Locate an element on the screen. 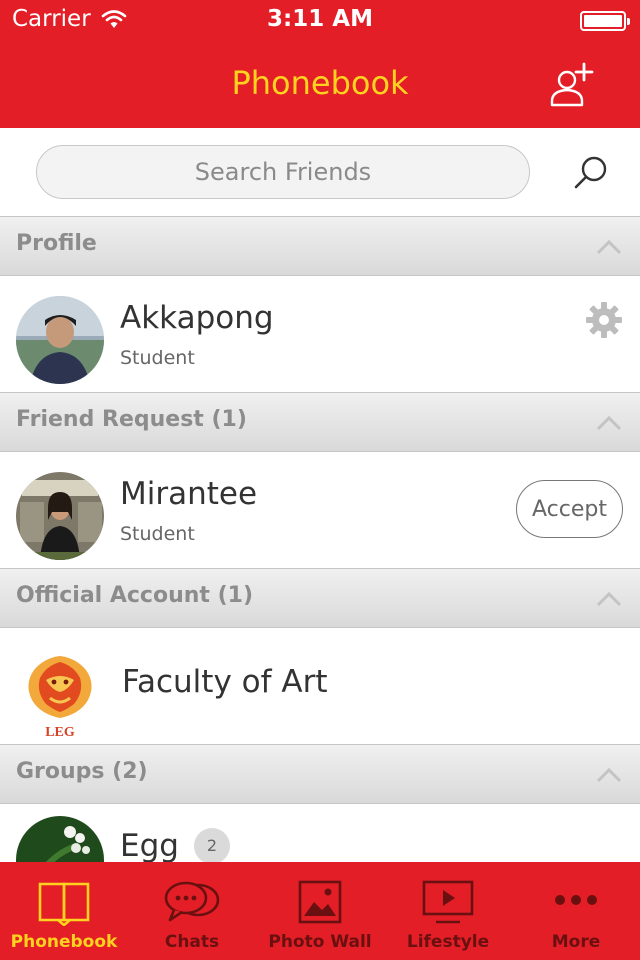 The height and width of the screenshot is (960, 640). tab-phonebook: Phonebook is located at coordinates (64, 911).